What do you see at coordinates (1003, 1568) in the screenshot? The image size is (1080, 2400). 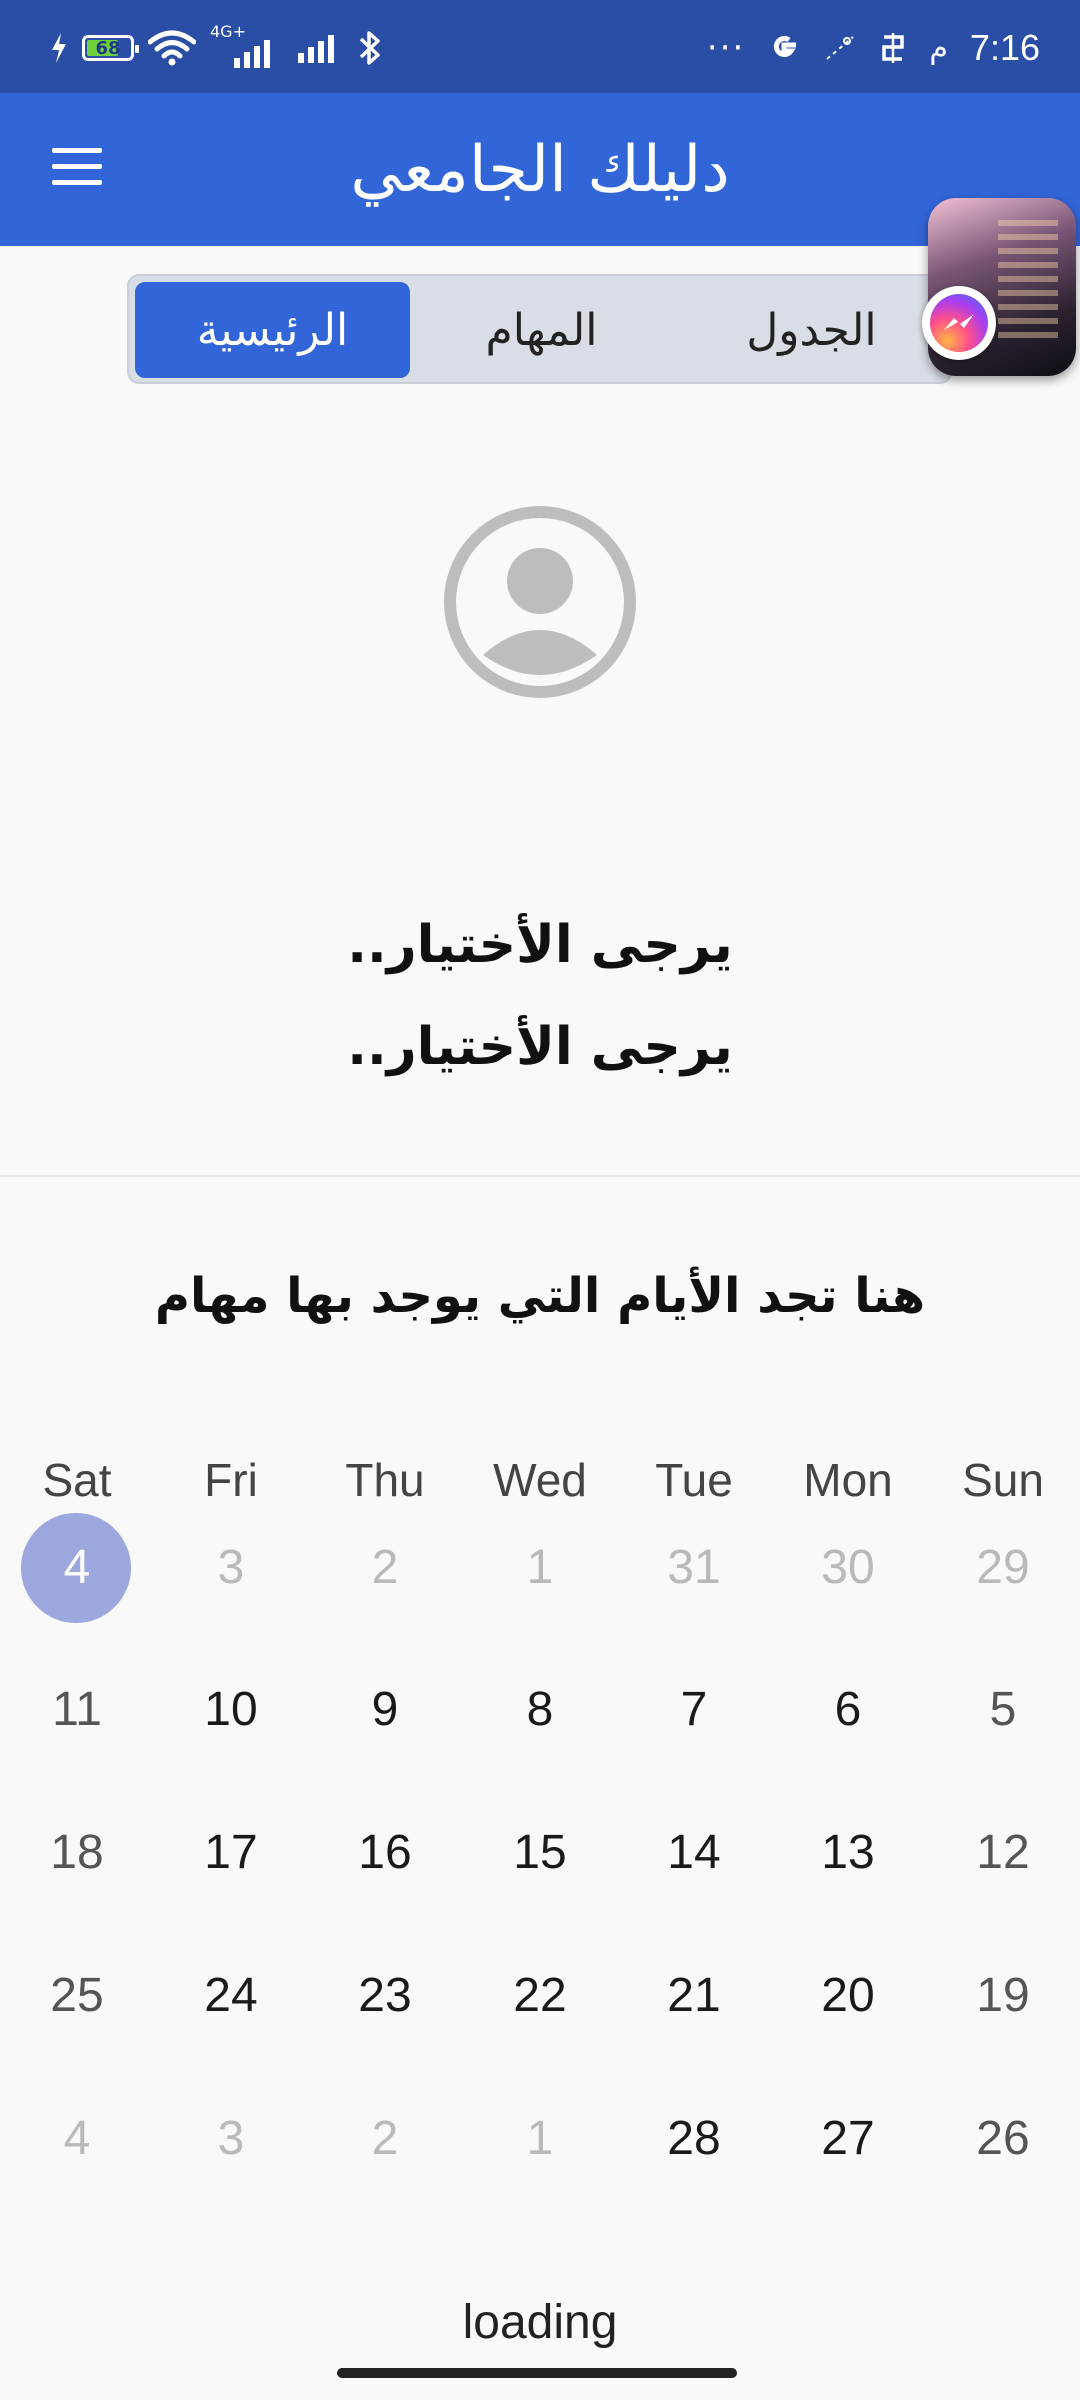 I see `calendar-day: 29` at bounding box center [1003, 1568].